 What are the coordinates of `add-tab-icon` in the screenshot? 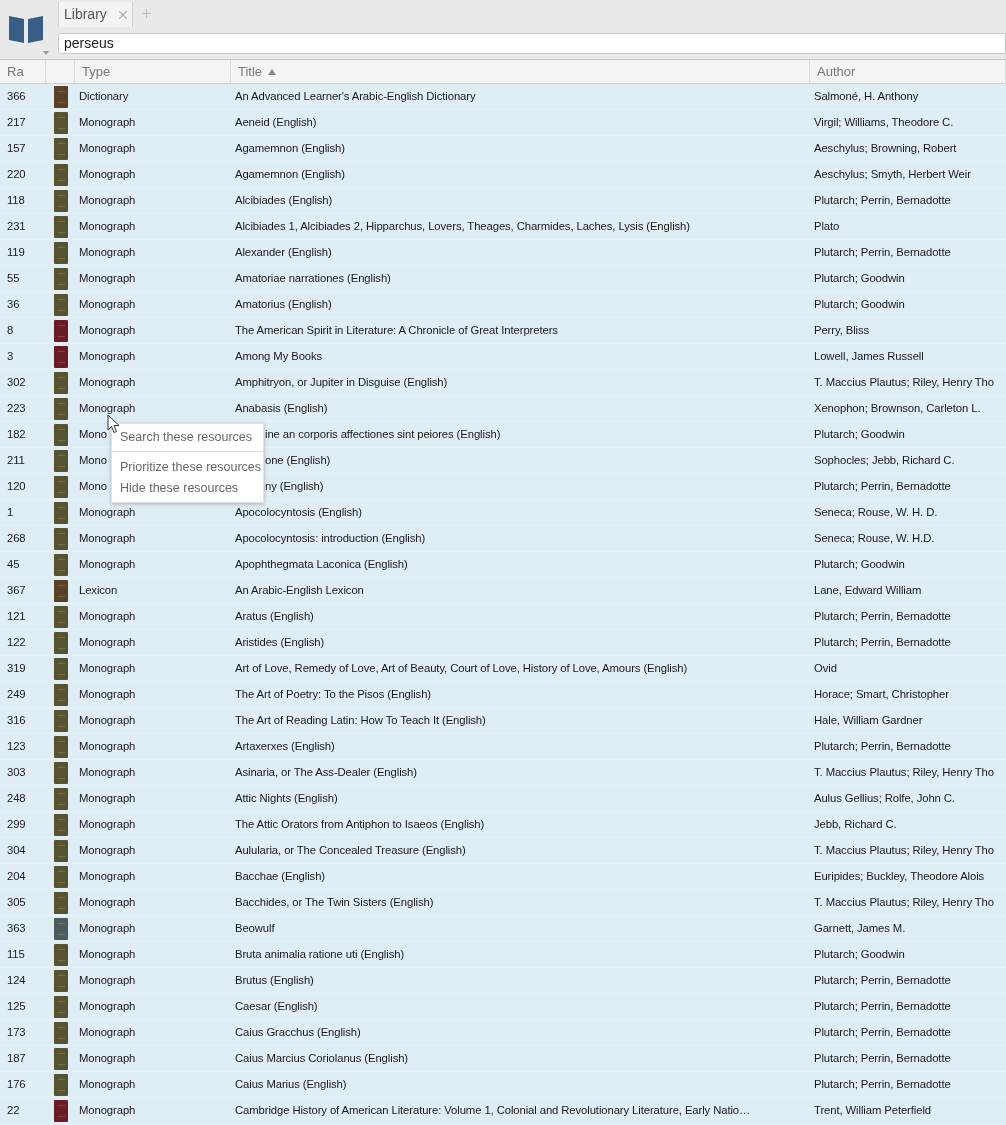 It's located at (146, 13).